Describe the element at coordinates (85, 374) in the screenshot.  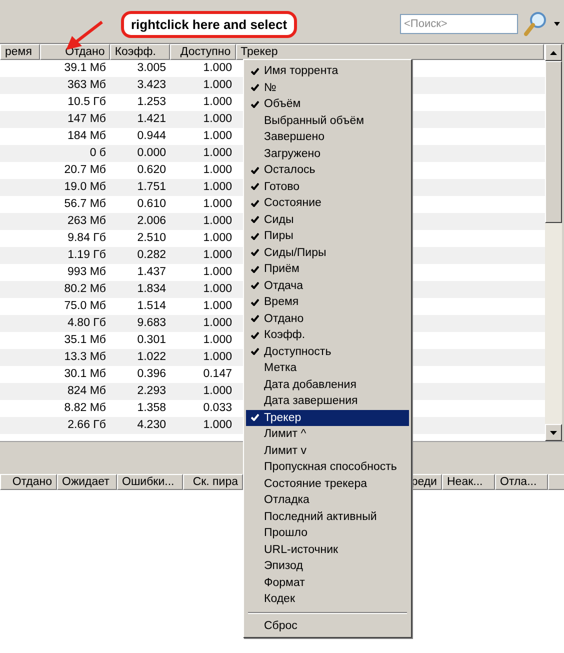
I see `table-cell-text: 30.1 Мб` at that location.